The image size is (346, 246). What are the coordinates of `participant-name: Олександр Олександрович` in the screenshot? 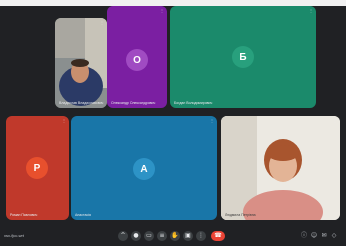 It's located at (133, 103).